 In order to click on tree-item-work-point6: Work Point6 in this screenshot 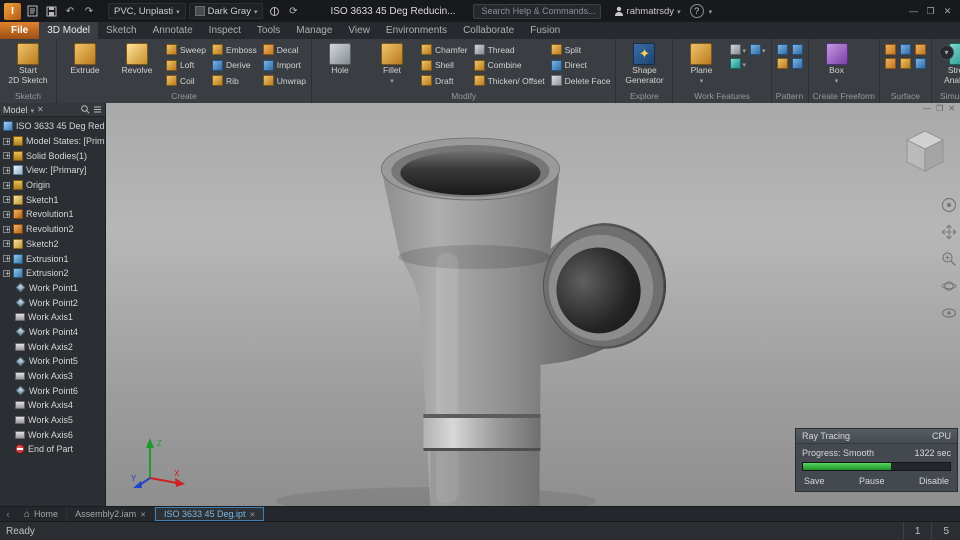, I will do `click(52, 390)`.